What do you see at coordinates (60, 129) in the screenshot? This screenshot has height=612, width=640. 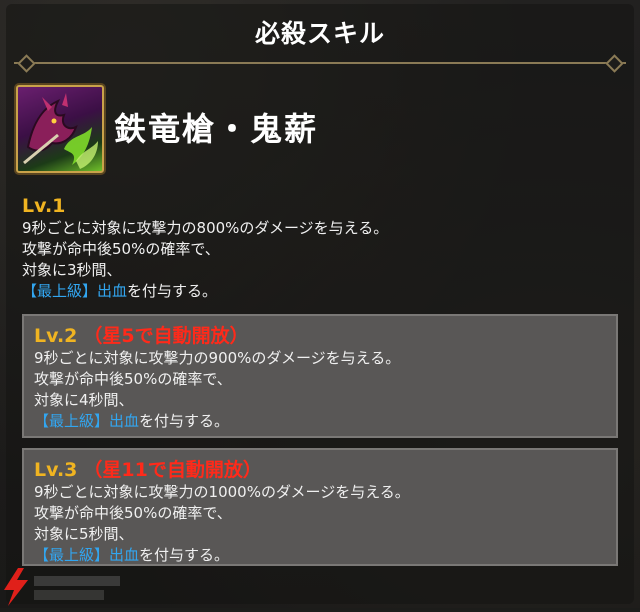 I see `dragon-skill-icon` at bounding box center [60, 129].